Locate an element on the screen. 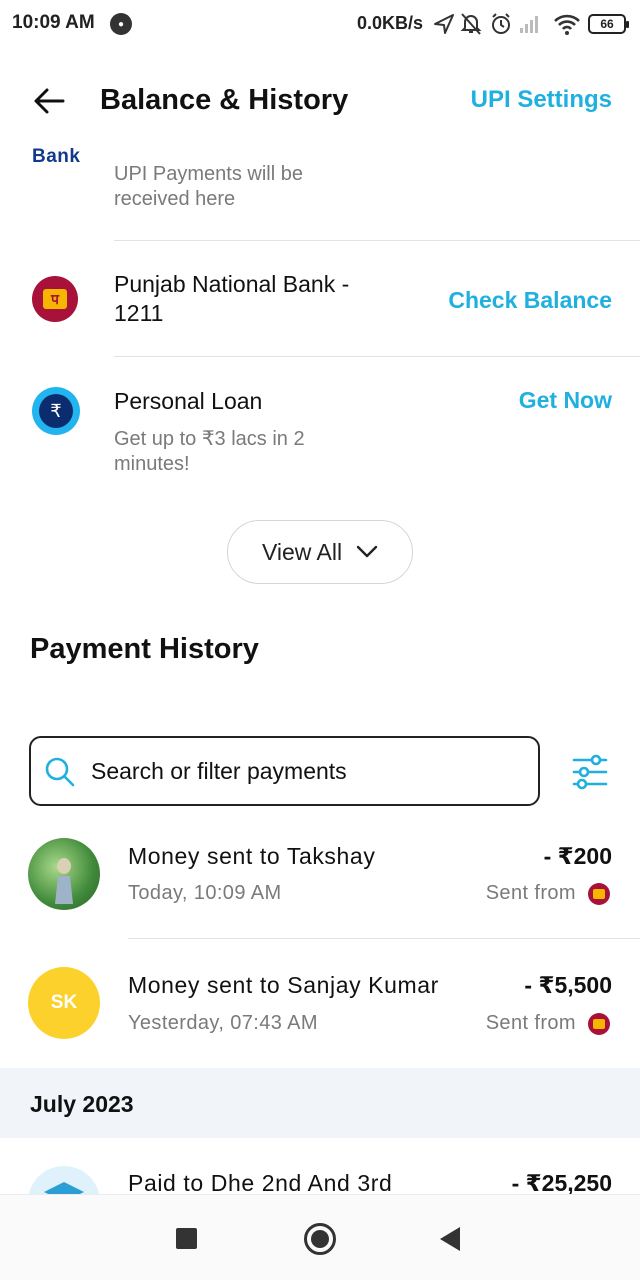 The height and width of the screenshot is (1280, 640). search-input: Search or filter payments is located at coordinates (219, 771).